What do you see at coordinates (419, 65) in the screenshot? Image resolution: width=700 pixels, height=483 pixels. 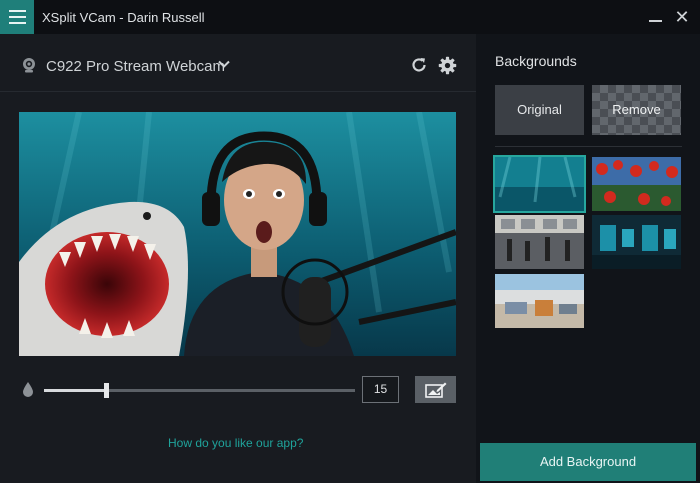 I see `refresh-icon` at bounding box center [419, 65].